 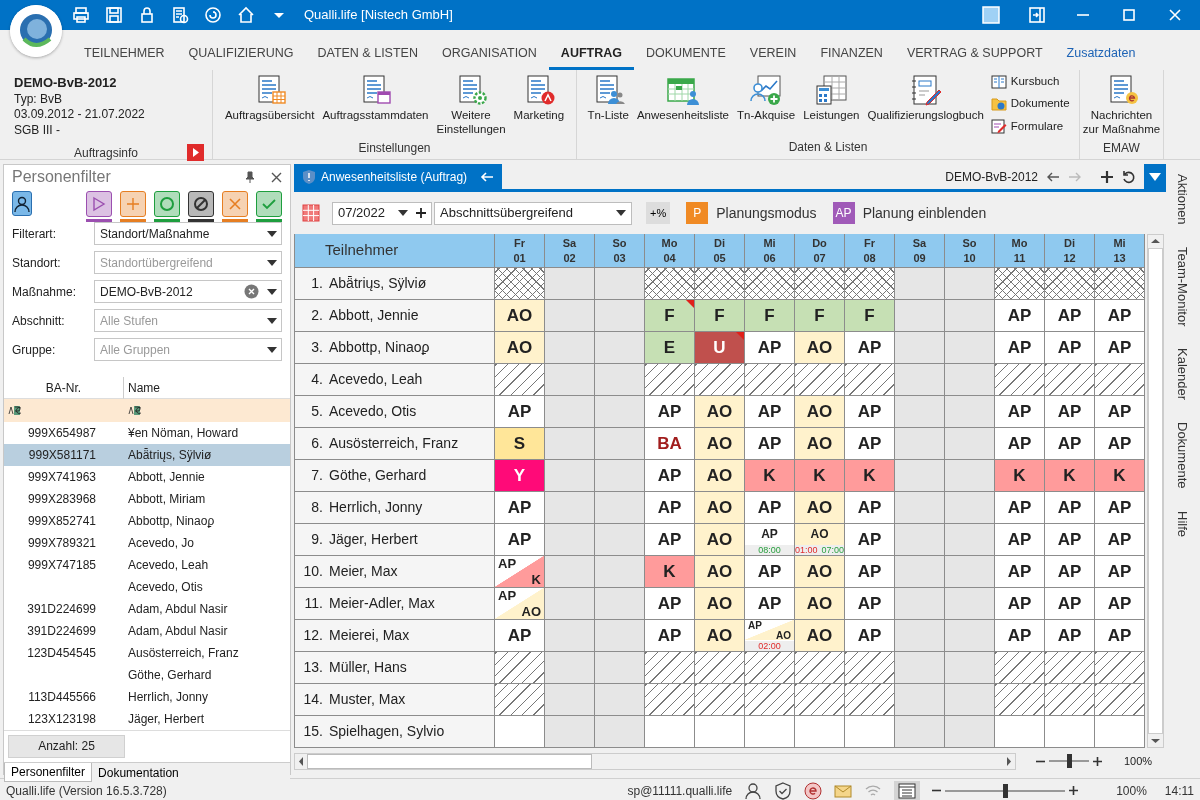 What do you see at coordinates (272, 291) in the screenshot?
I see `caret-icon` at bounding box center [272, 291].